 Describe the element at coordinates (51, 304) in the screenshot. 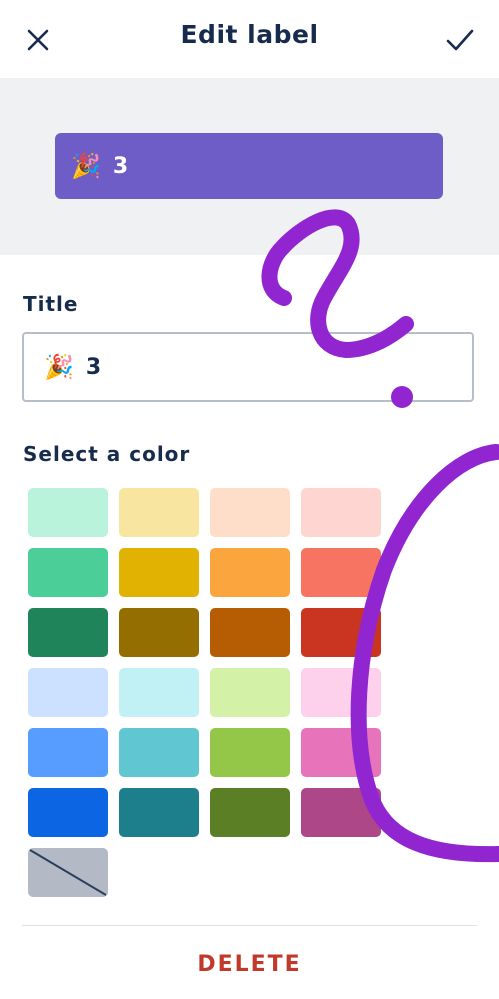

I see `title-field-label: Title` at that location.